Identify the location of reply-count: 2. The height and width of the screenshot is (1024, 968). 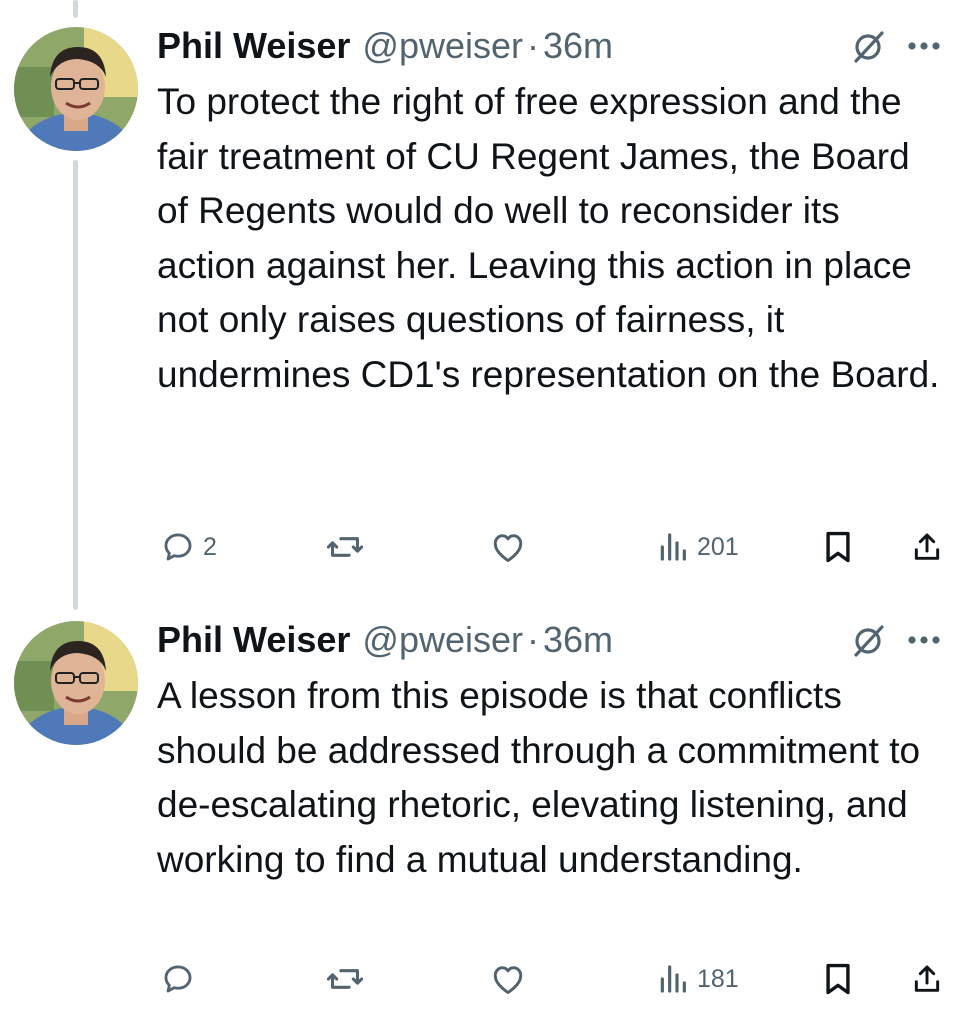
(210, 546).